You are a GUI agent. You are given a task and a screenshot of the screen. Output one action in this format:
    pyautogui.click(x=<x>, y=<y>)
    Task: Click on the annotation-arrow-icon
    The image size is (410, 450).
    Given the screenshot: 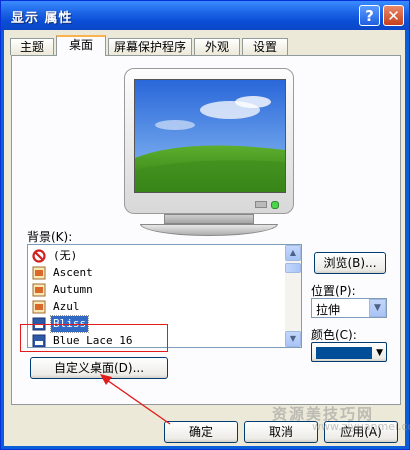 What is the action you would take?
    pyautogui.click(x=135, y=399)
    